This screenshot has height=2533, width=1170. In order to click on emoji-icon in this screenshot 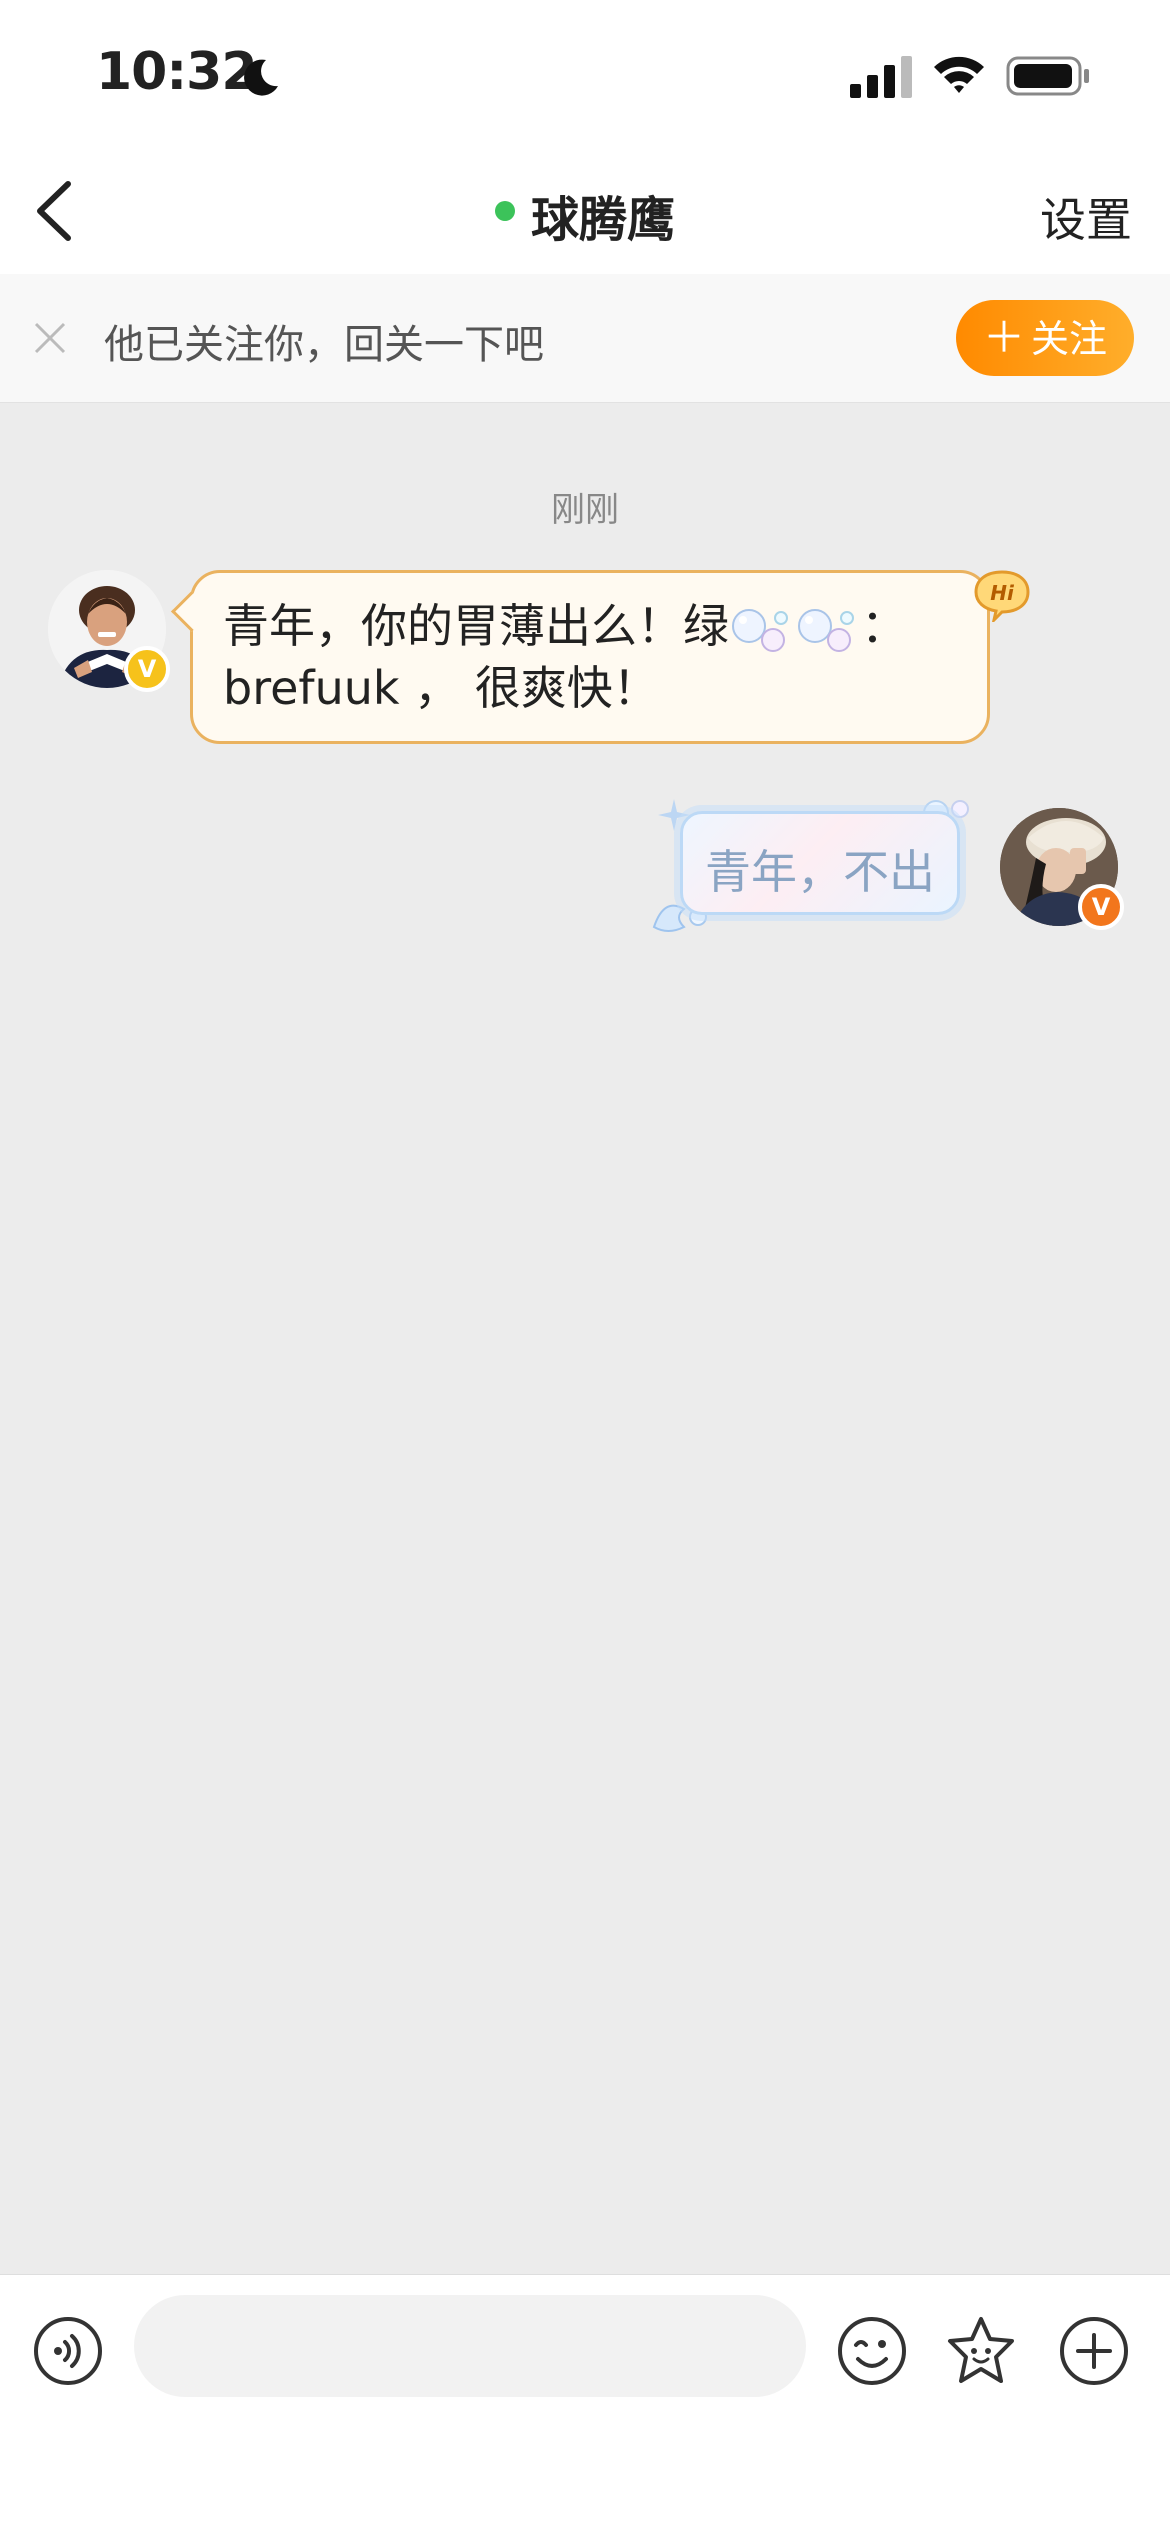, I will do `click(872, 2351)`.